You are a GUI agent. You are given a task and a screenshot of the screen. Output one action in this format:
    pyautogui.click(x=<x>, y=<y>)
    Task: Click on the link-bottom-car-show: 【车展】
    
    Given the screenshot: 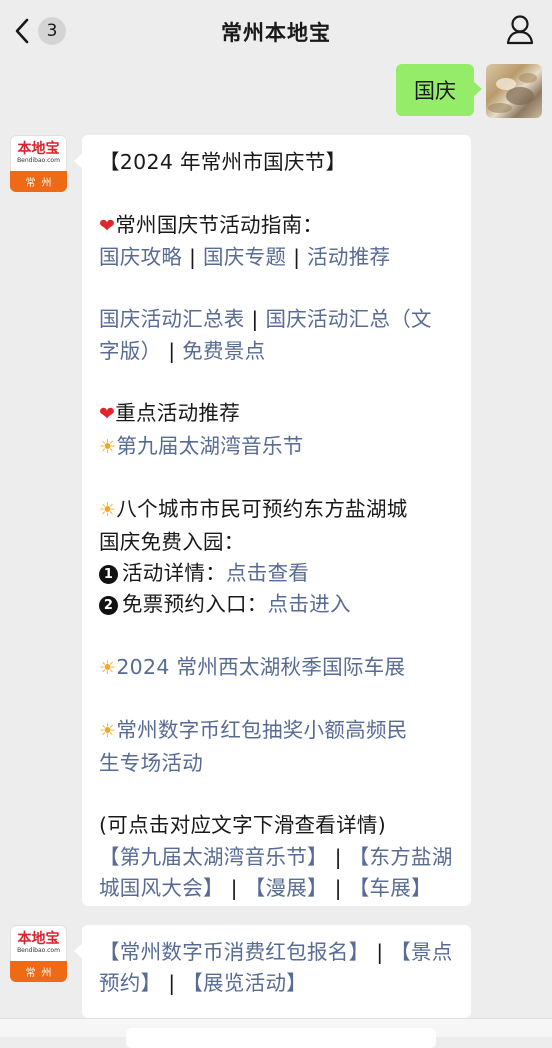 What is the action you would take?
    pyautogui.click(x=390, y=888)
    